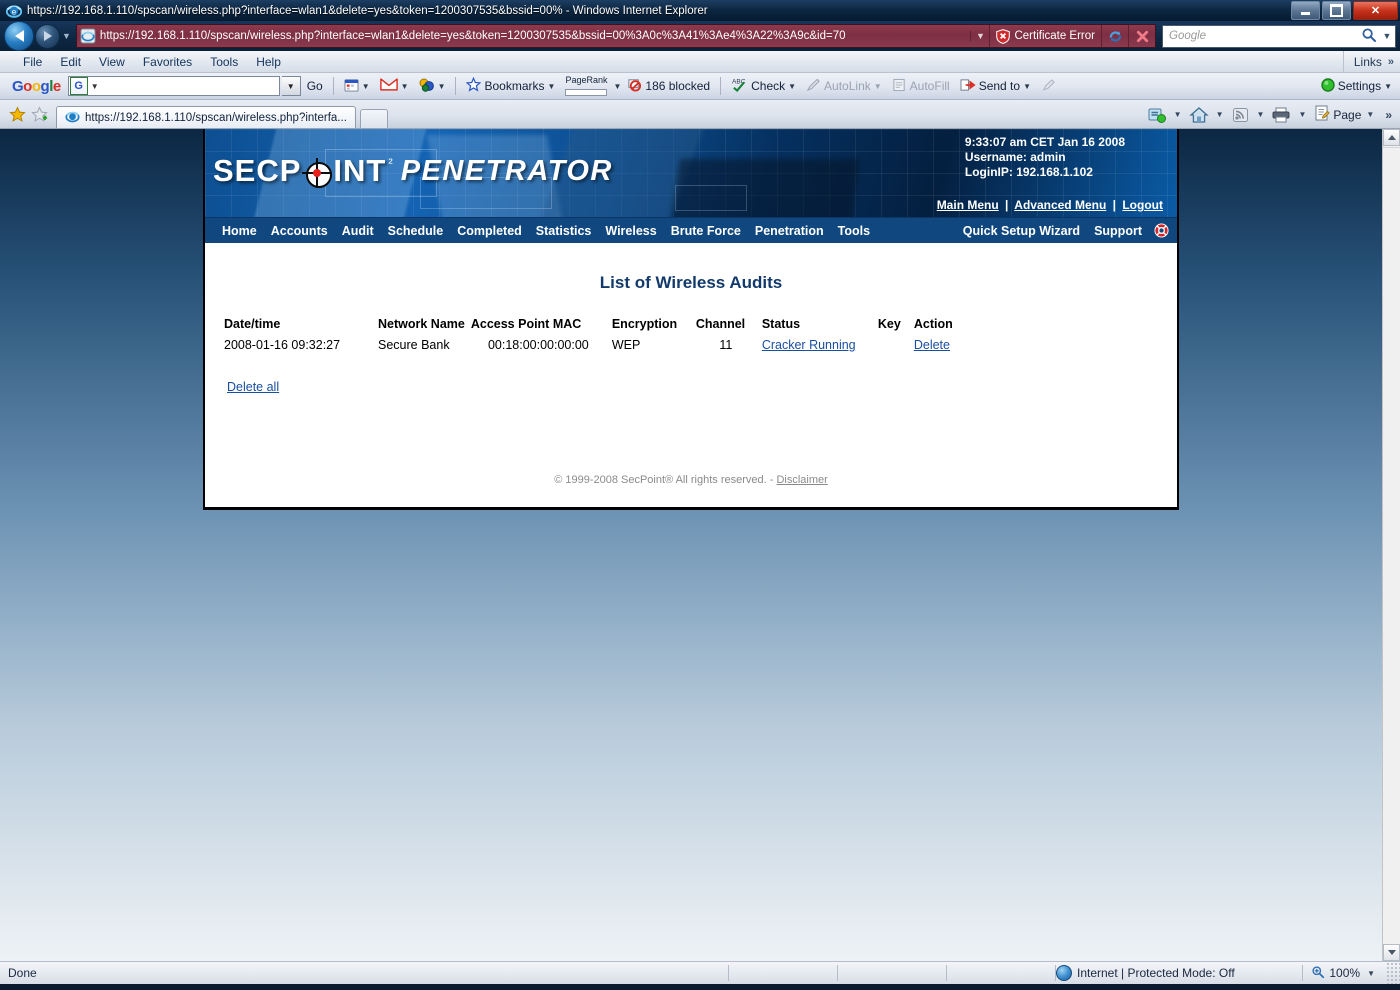 This screenshot has width=1400, height=990. What do you see at coordinates (39, 114) in the screenshot?
I see `add-to-favorites-icon` at bounding box center [39, 114].